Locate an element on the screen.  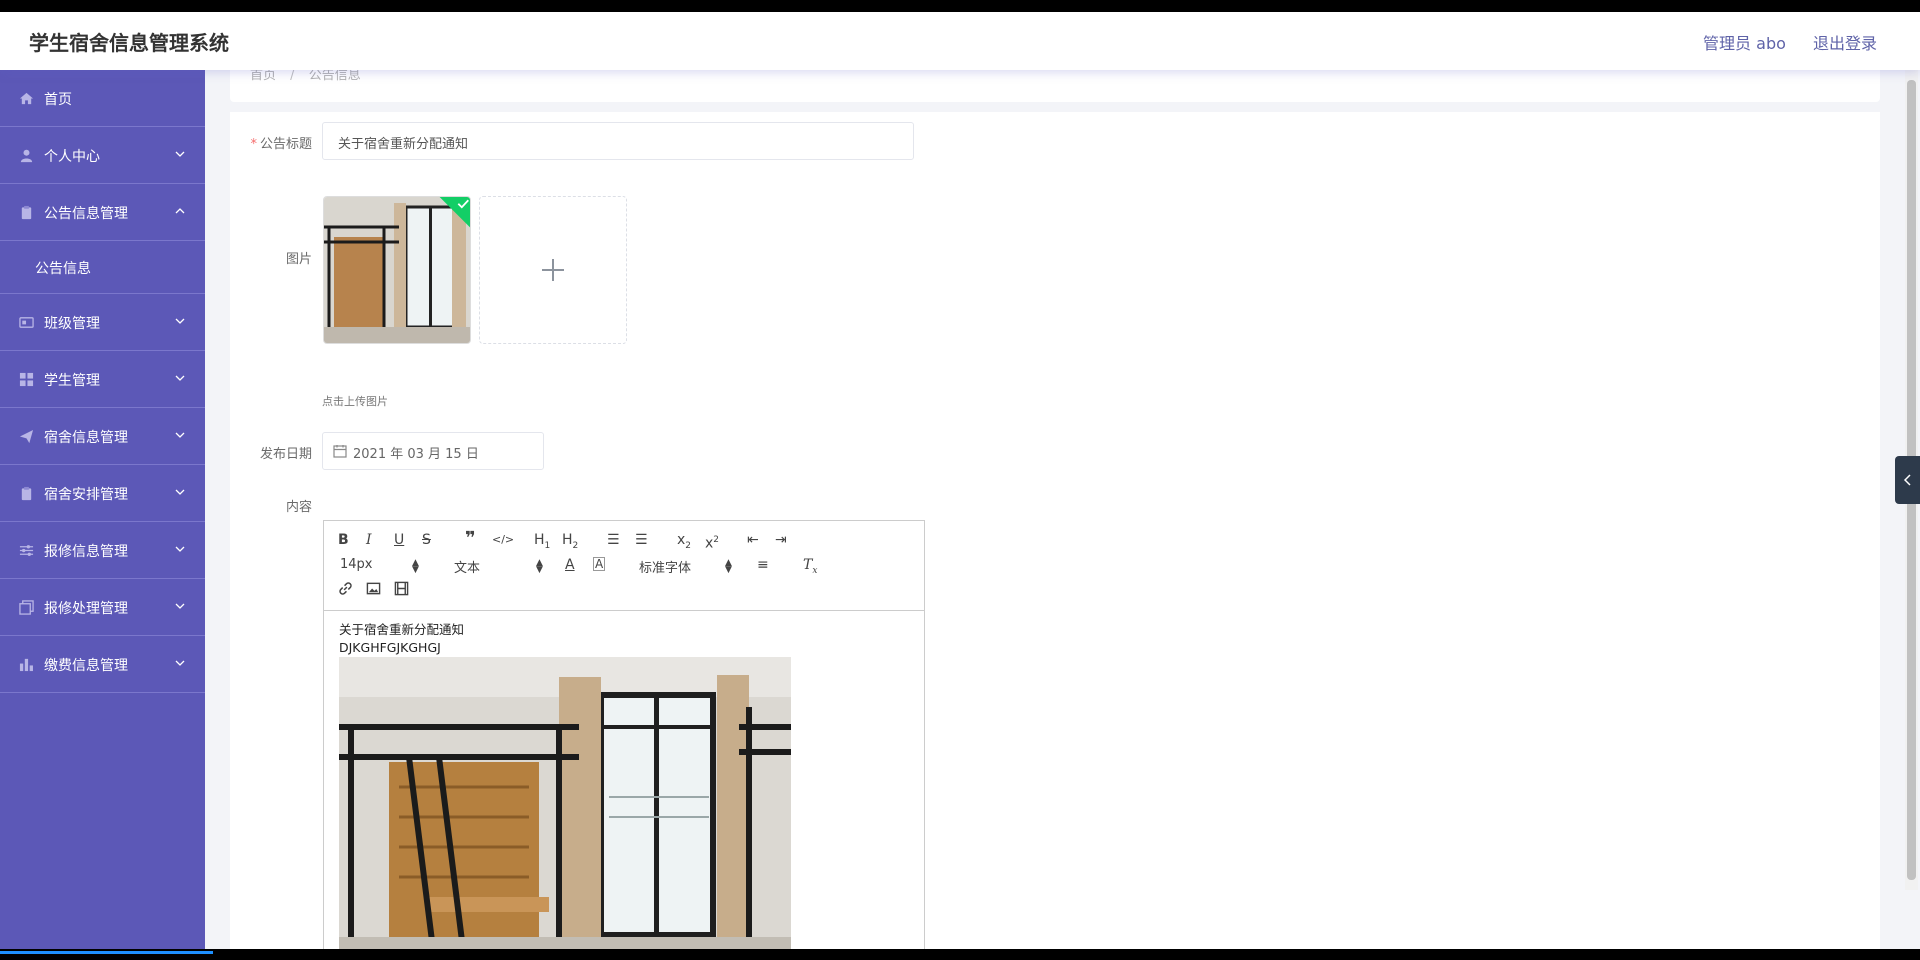
dorm-room-photo-thumbnail is located at coordinates (397, 270).